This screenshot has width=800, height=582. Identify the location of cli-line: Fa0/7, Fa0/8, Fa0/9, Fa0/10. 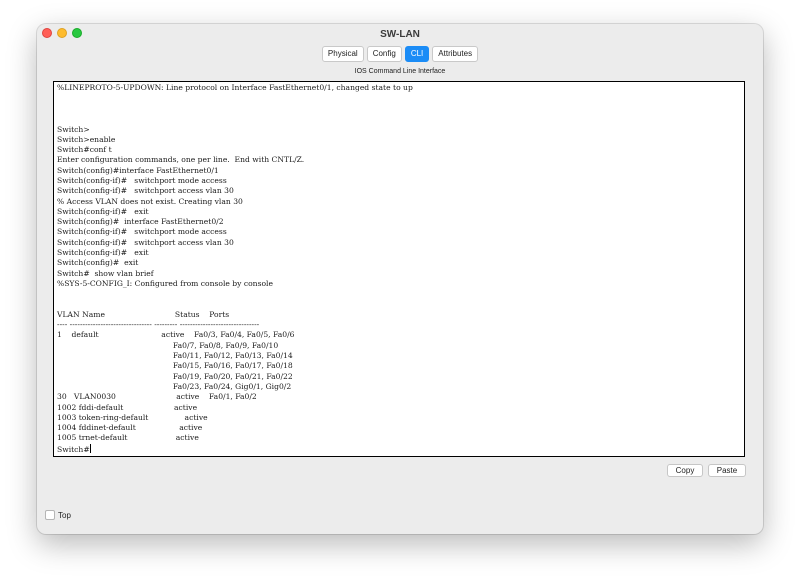
(225, 345).